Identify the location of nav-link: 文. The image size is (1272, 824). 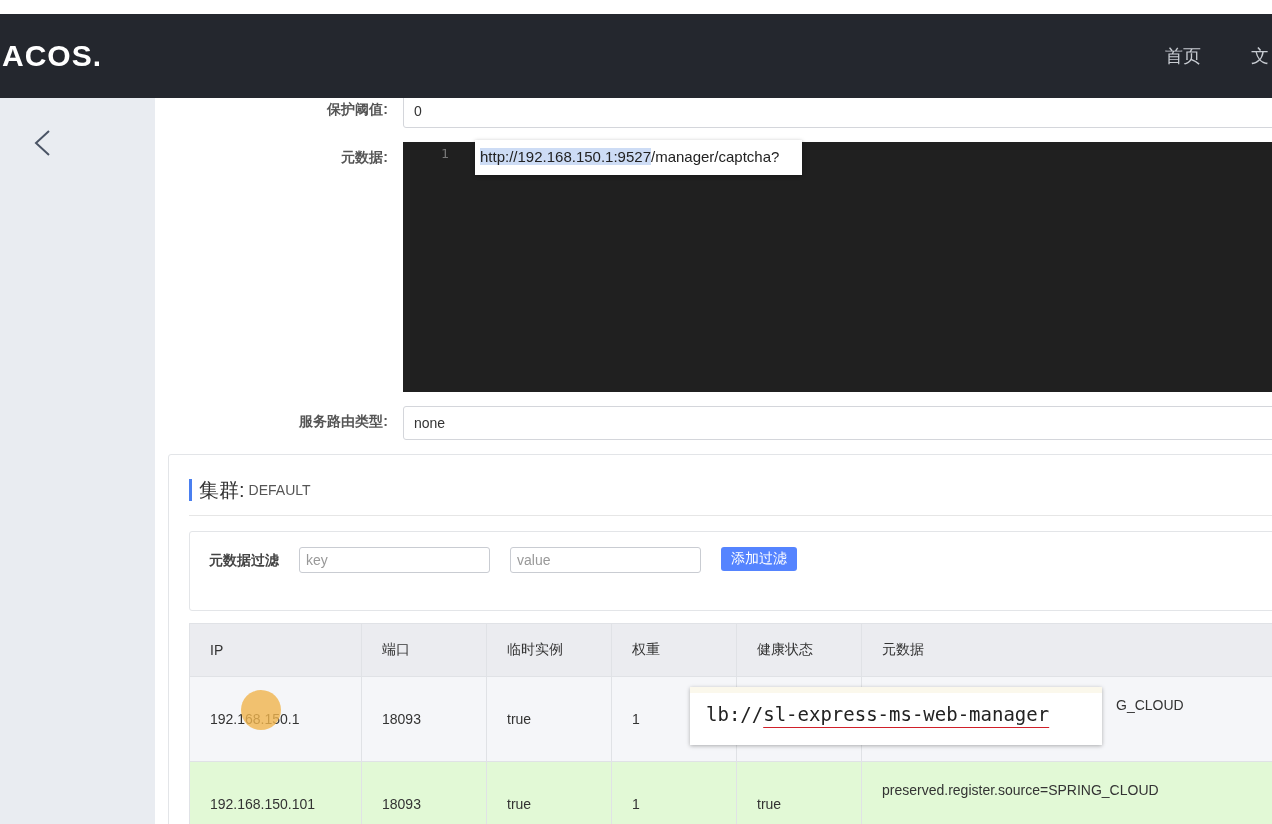
(1260, 56).